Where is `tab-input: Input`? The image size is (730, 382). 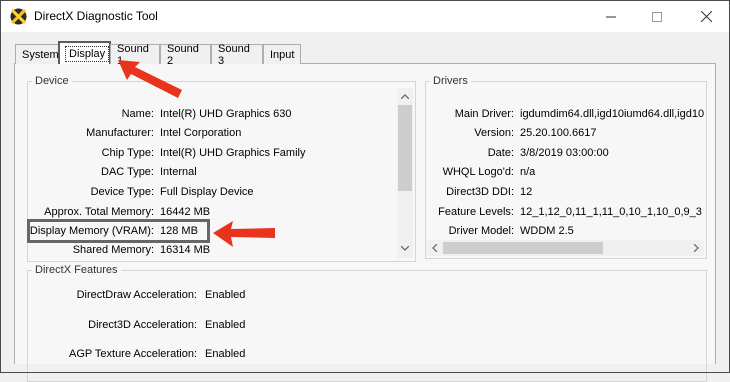
tab-input: Input is located at coordinates (282, 54).